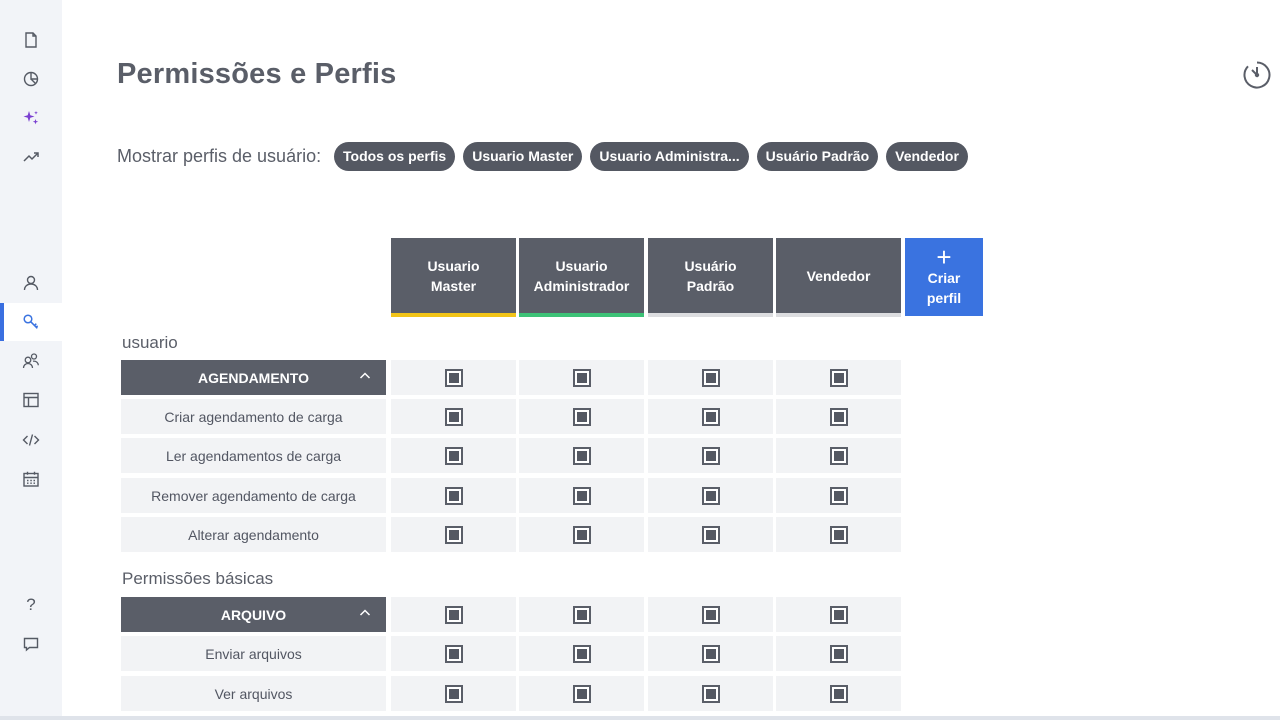 This screenshot has height=720, width=1280. What do you see at coordinates (31, 400) in the screenshot?
I see `layout-icon` at bounding box center [31, 400].